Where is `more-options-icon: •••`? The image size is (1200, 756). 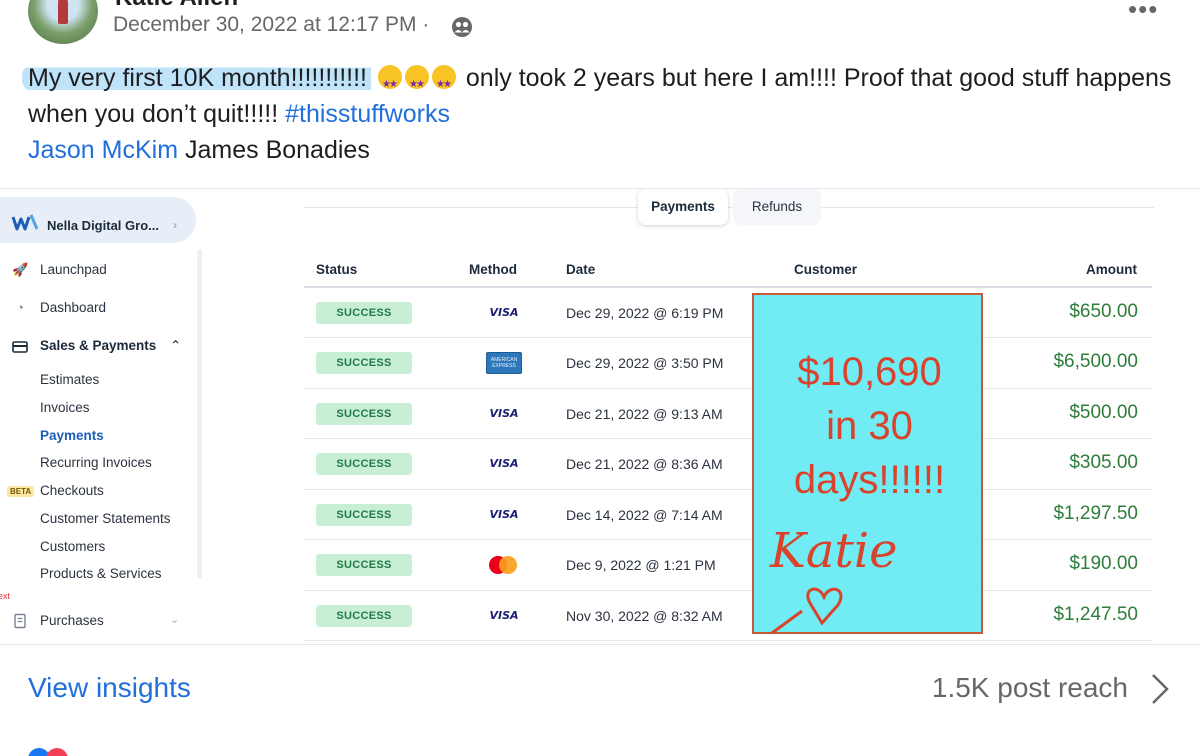 more-options-icon: ••• is located at coordinates (1143, 12).